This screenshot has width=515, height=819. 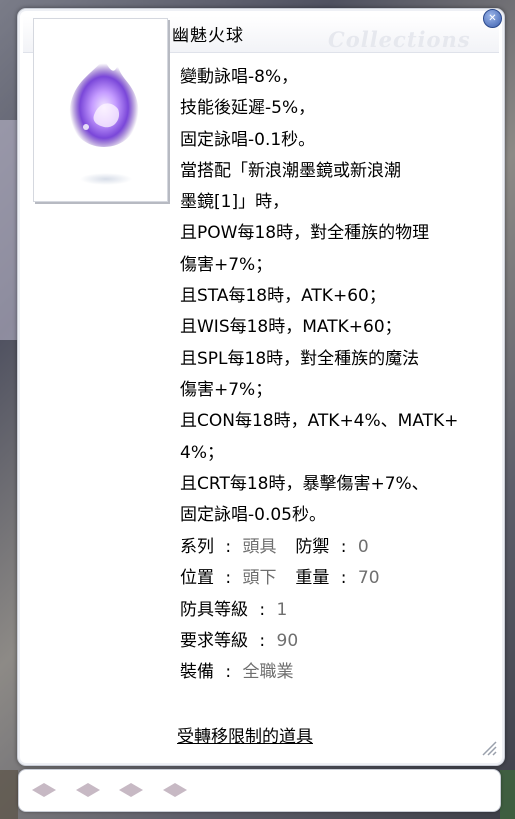 I want to click on transfer-restriction-link: 受轉移限制的道具, so click(x=245, y=734).